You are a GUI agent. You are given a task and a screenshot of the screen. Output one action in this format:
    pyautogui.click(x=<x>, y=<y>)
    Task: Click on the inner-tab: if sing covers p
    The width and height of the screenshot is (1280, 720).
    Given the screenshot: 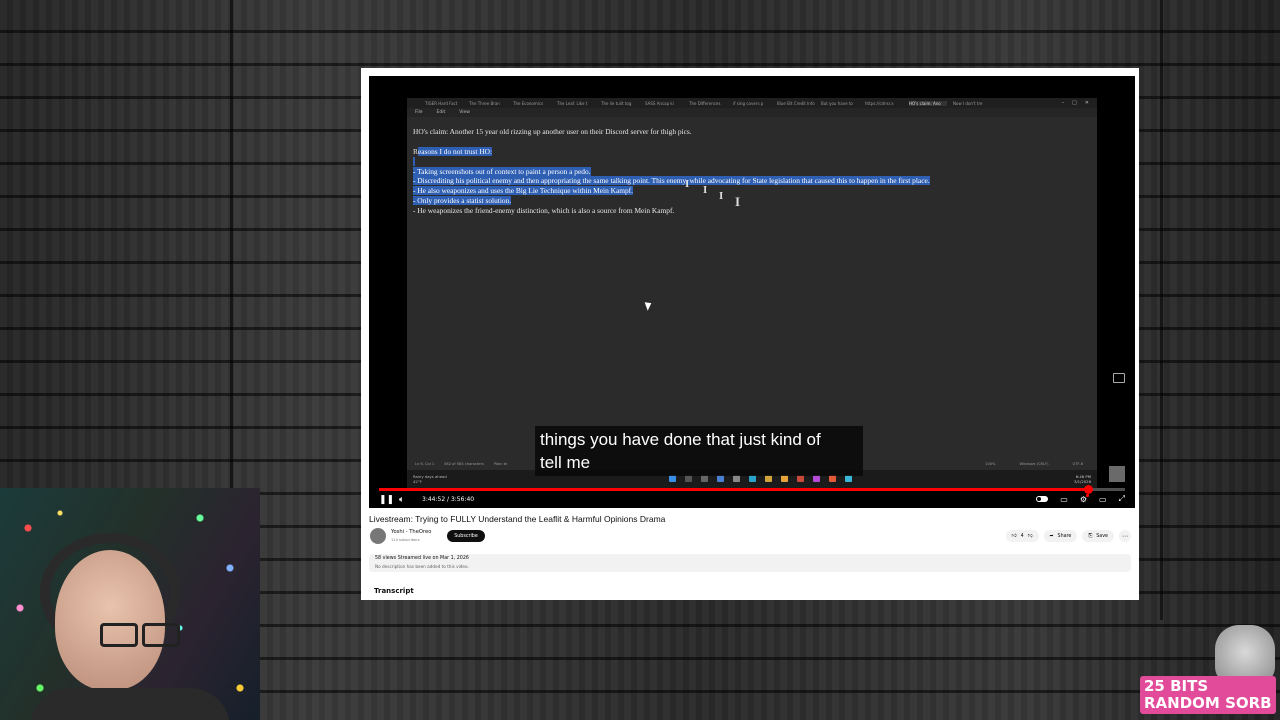 What is the action you would take?
    pyautogui.click(x=748, y=103)
    